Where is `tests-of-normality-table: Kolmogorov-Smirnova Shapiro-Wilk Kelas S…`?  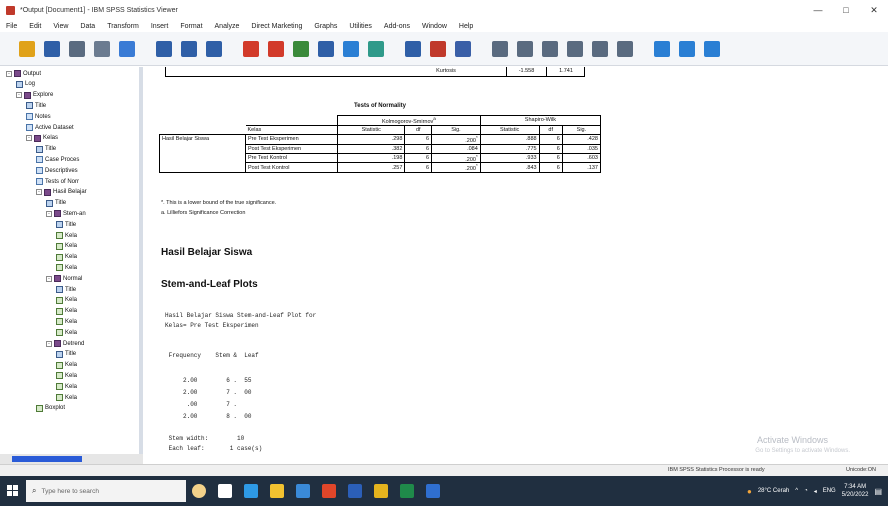
tests-of-normality-table: Kolmogorov-Smirnova Shapiro-Wilk Kelas S… is located at coordinates (380, 144).